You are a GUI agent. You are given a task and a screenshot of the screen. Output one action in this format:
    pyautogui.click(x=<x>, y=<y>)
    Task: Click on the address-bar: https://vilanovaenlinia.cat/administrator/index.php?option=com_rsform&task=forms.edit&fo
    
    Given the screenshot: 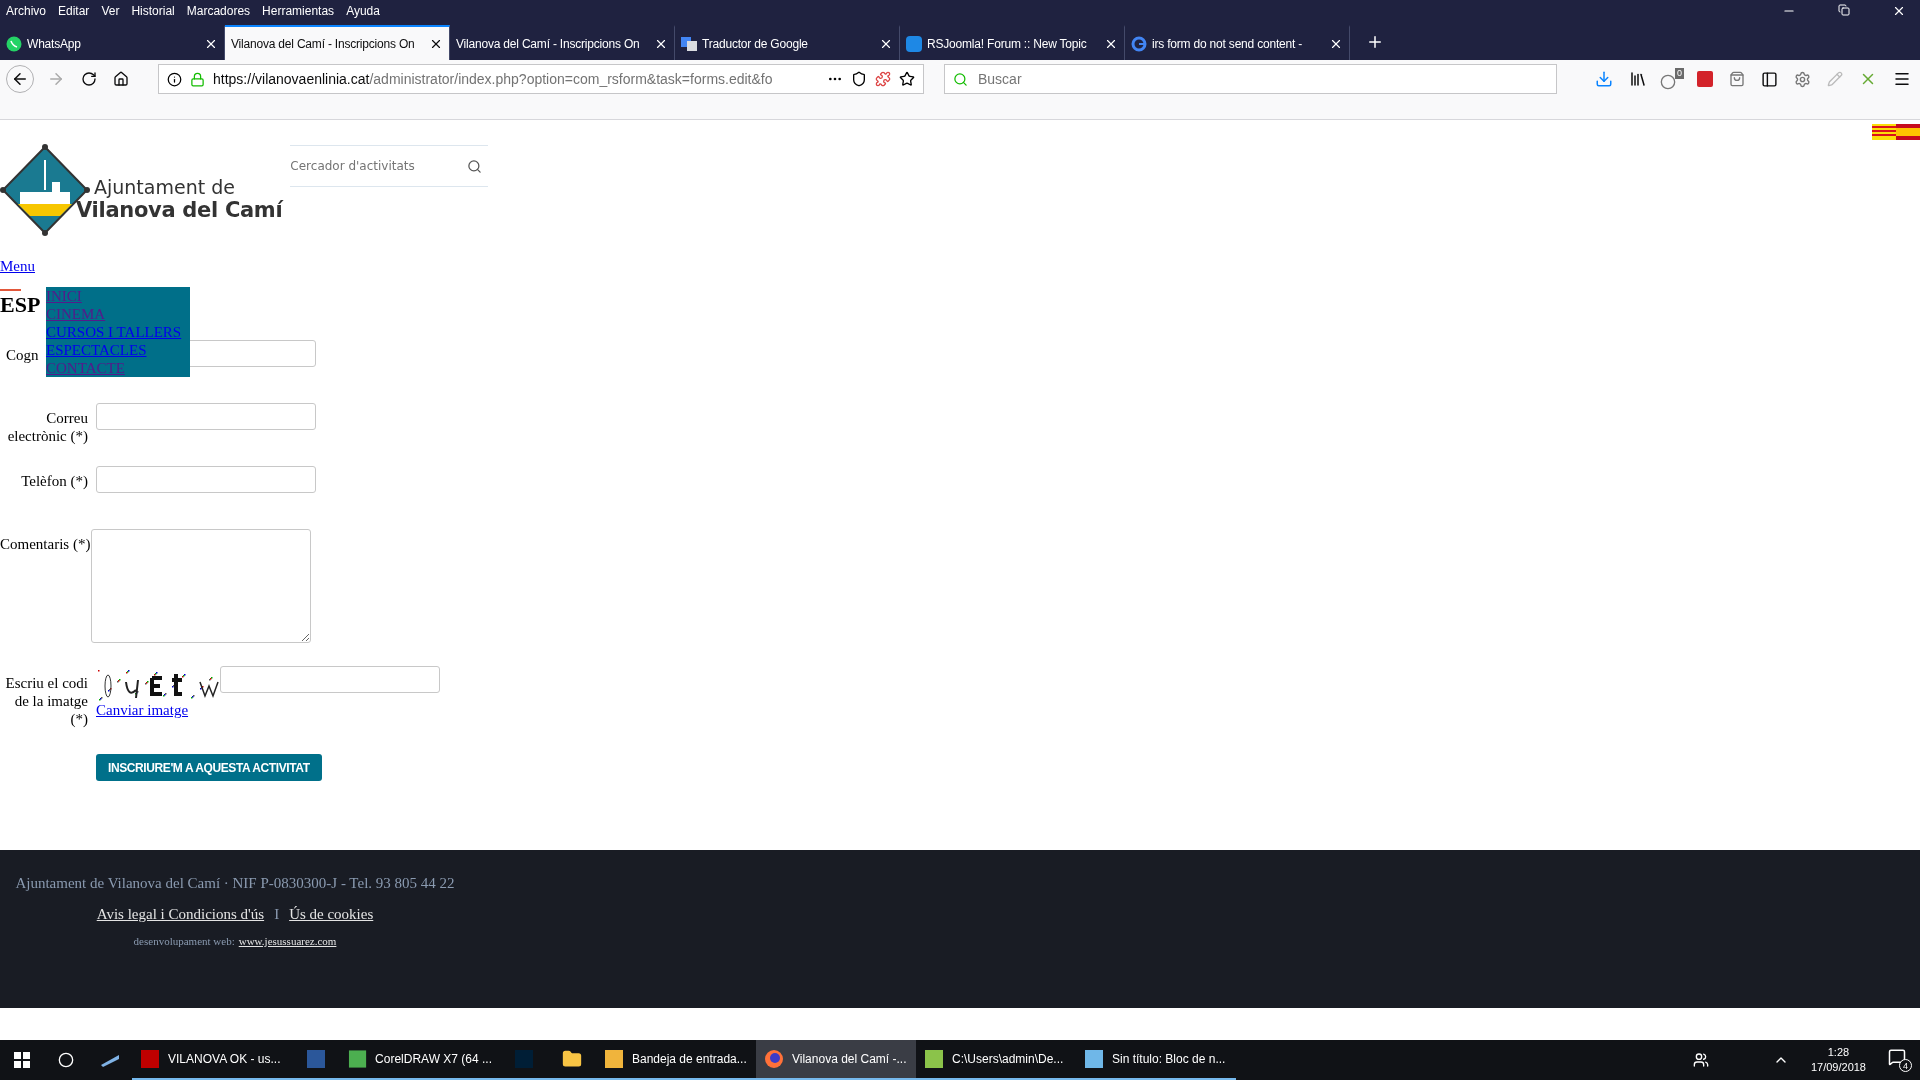 What is the action you would take?
    pyautogui.click(x=541, y=79)
    